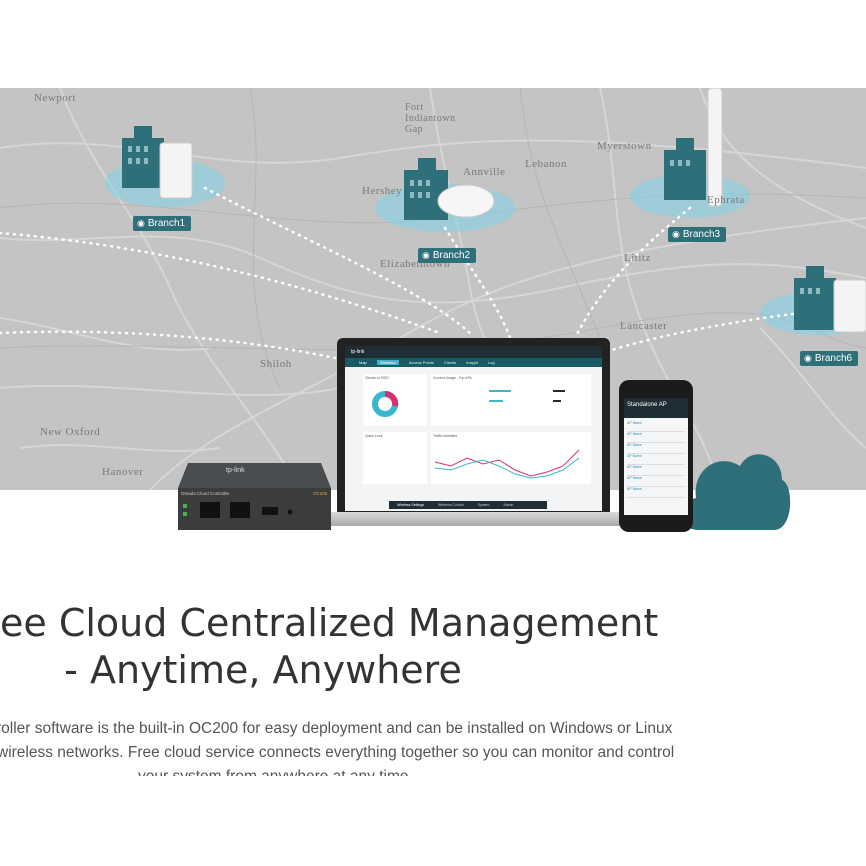  Describe the element at coordinates (363, 362) in the screenshot. I see `tab-map: Map` at that location.